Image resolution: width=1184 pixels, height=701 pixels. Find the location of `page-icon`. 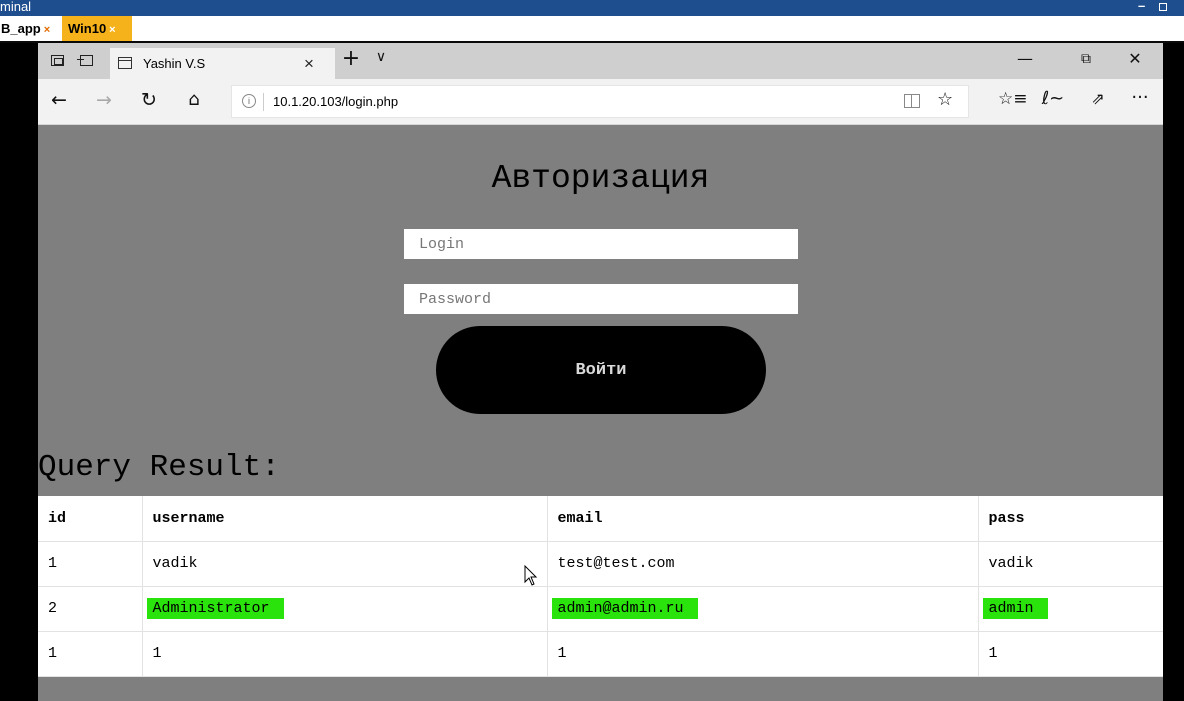

page-icon is located at coordinates (125, 63).